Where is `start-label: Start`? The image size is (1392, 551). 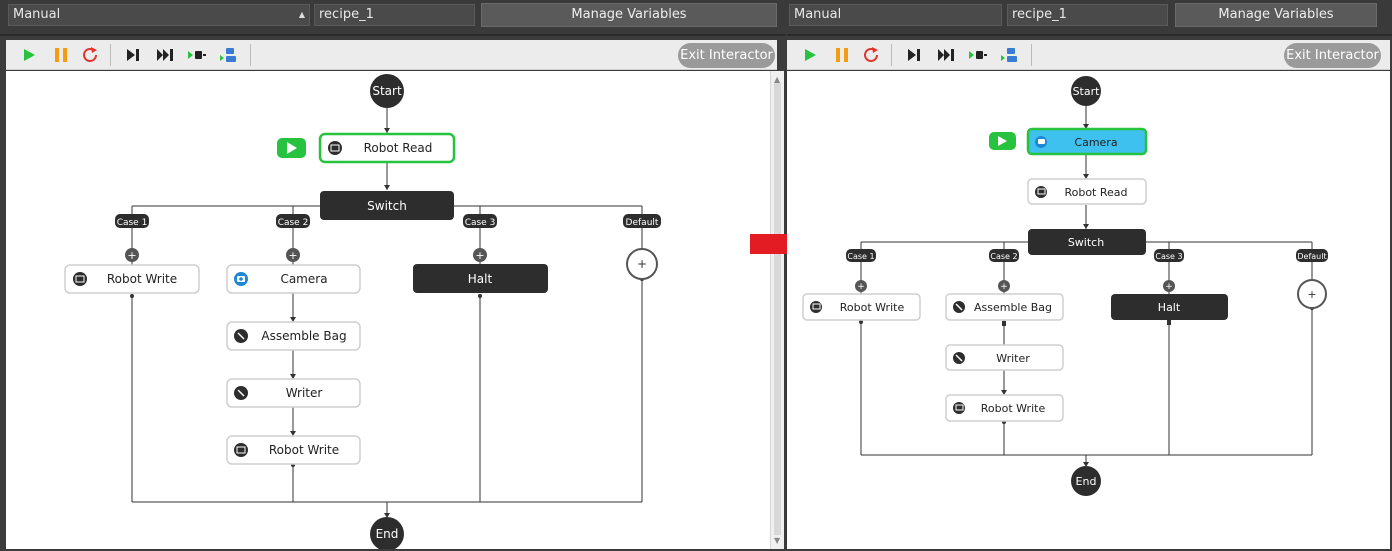 start-label: Start is located at coordinates (1087, 91).